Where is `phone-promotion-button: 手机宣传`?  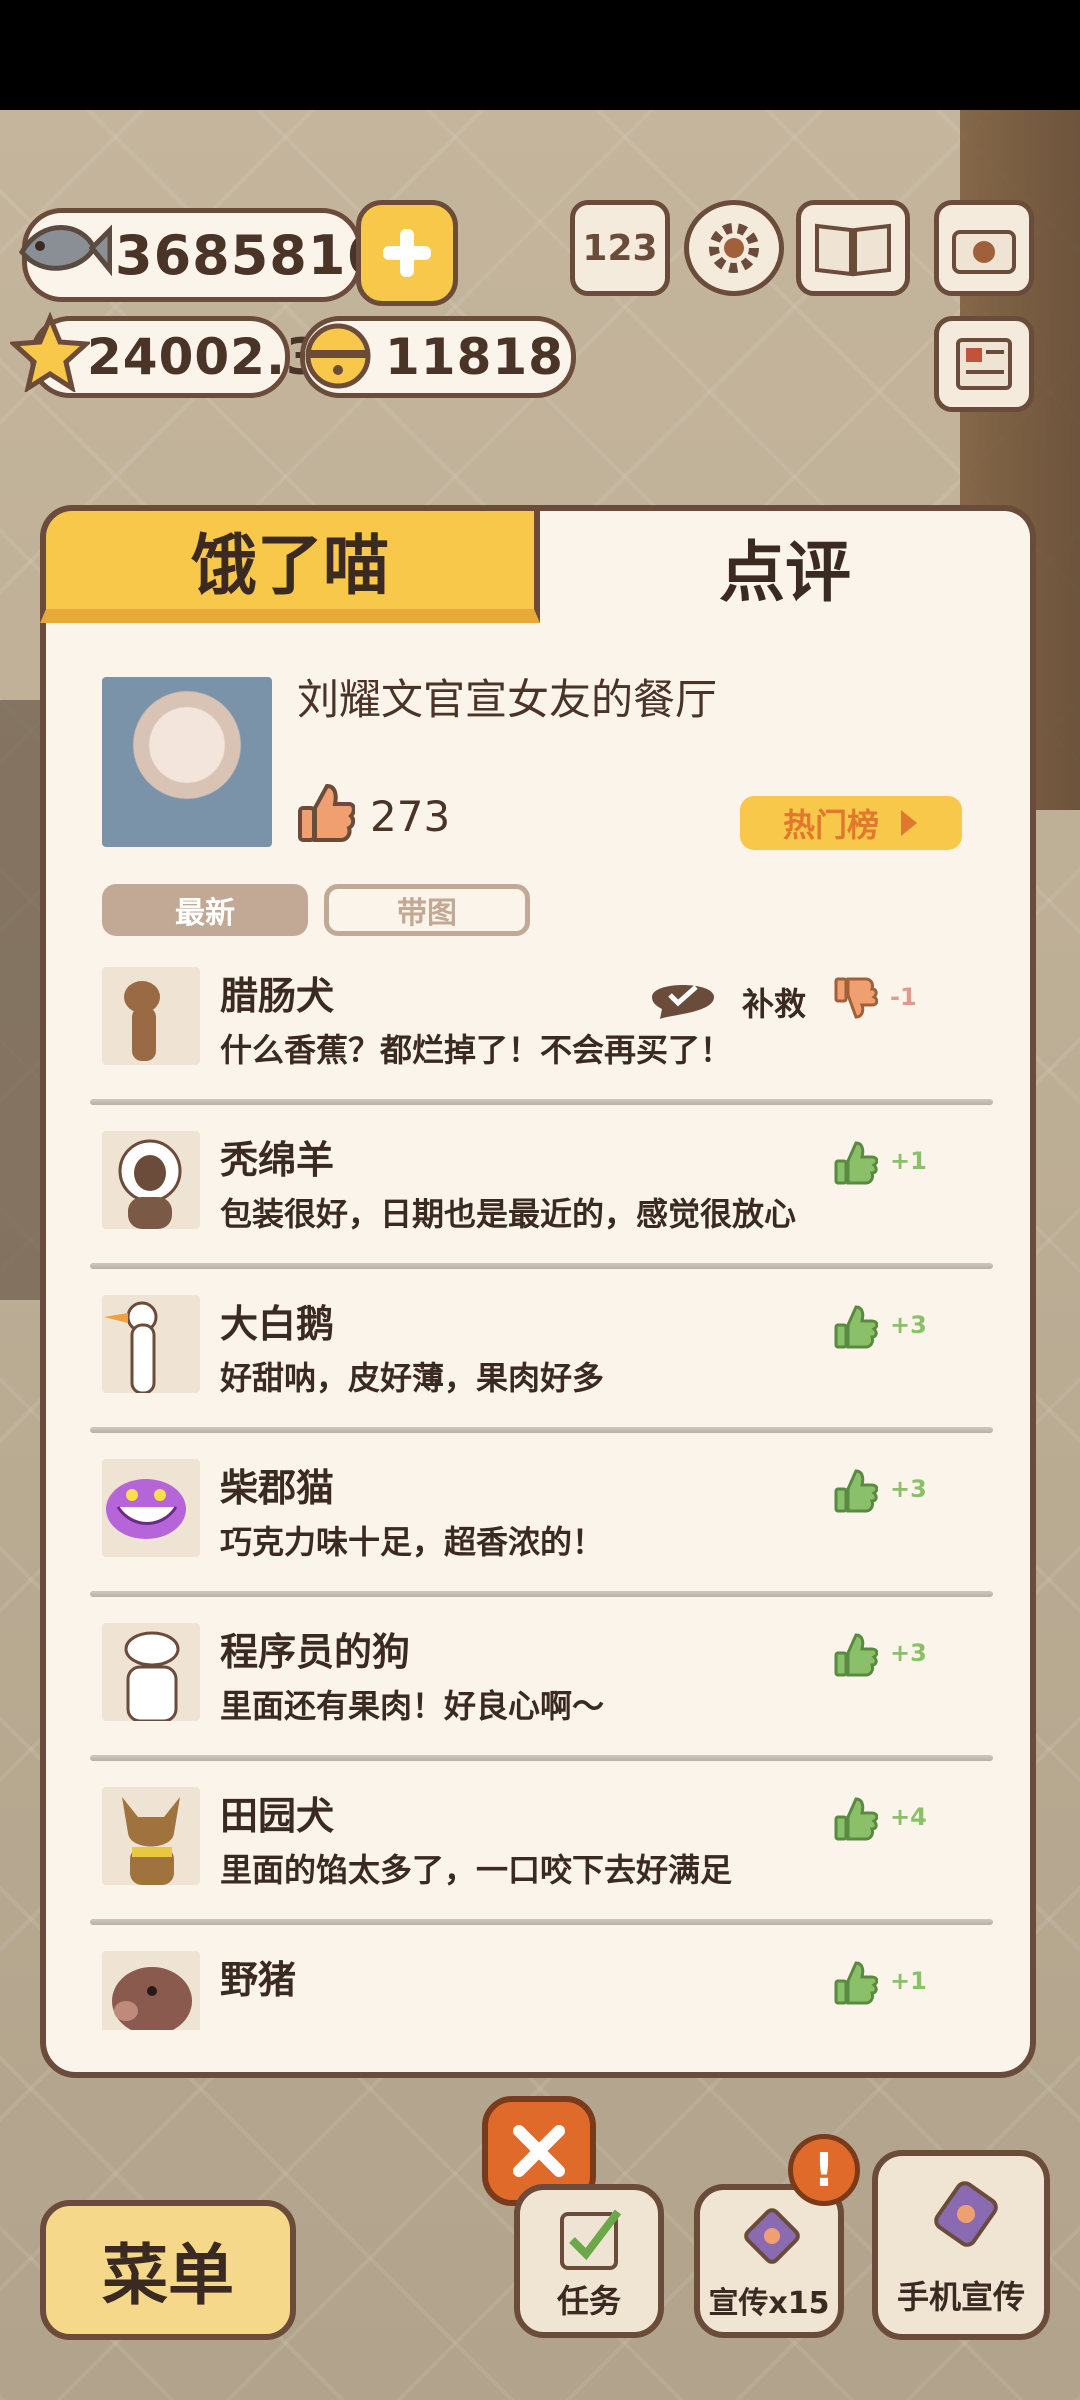 phone-promotion-button: 手机宣传 is located at coordinates (961, 2245).